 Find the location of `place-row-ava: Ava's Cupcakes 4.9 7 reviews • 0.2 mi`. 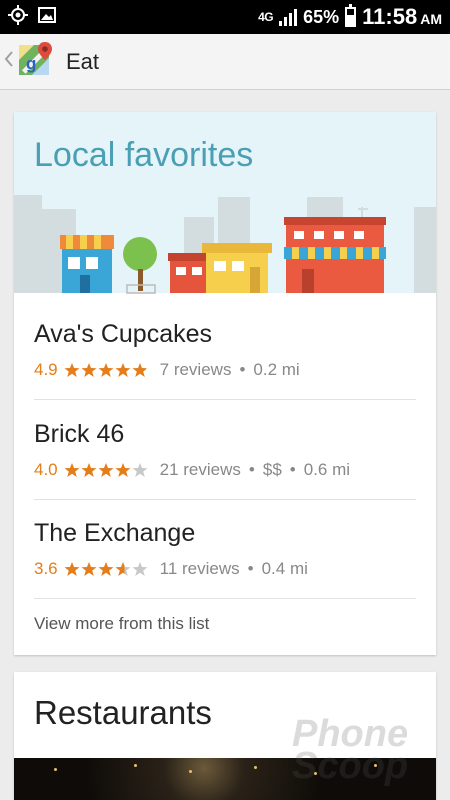

place-row-ava: Ava's Cupcakes 4.9 7 reviews • 0.2 mi is located at coordinates (225, 351).